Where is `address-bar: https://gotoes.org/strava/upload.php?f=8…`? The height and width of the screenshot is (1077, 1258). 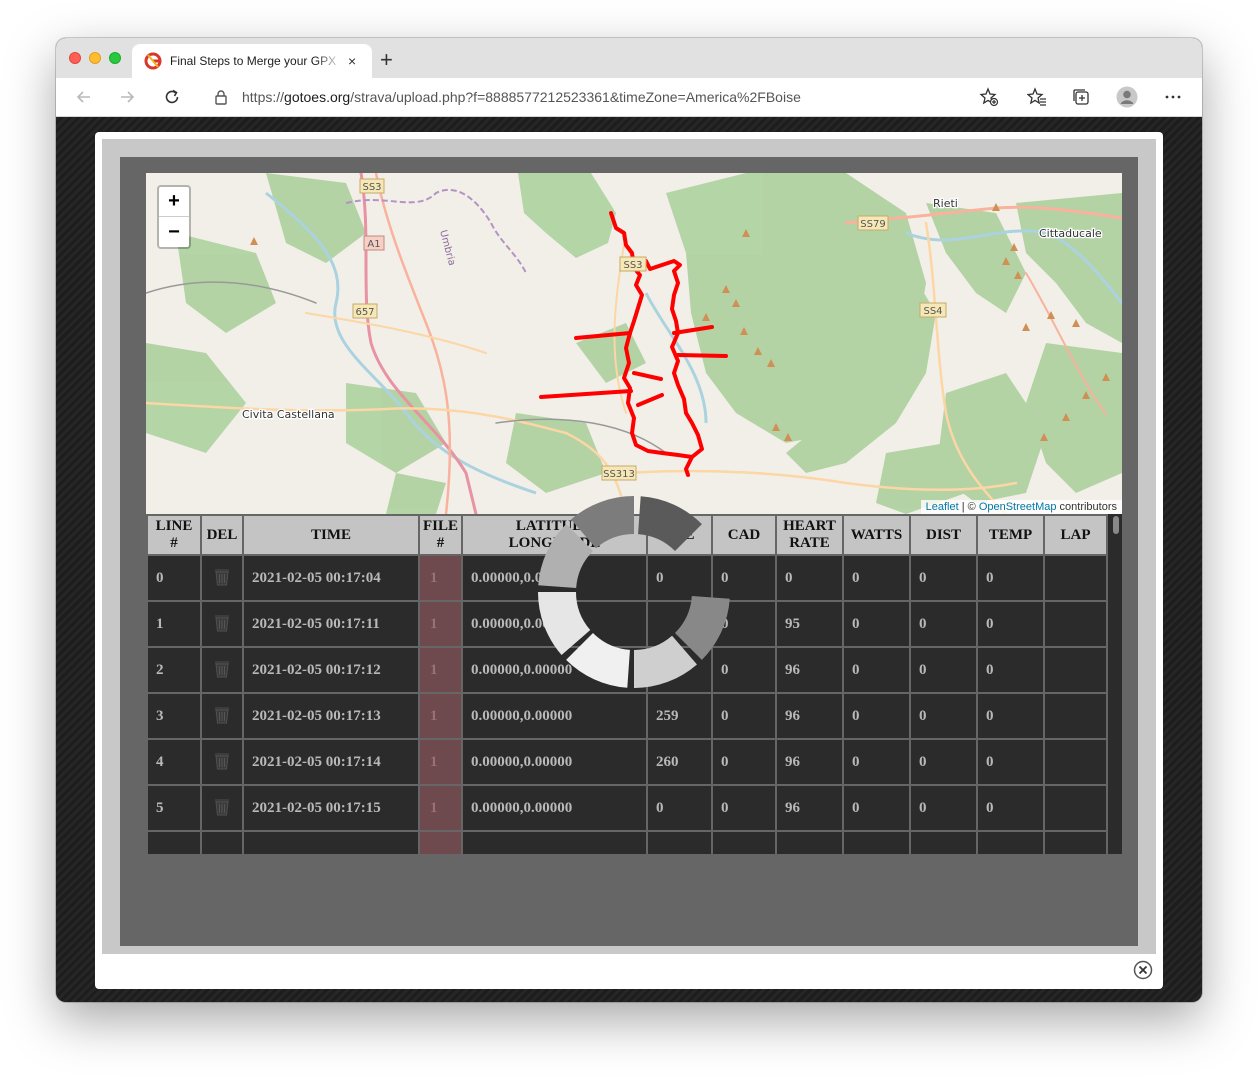
address-bar: https://gotoes.org/strava/upload.php?f=8… is located at coordinates (606, 97).